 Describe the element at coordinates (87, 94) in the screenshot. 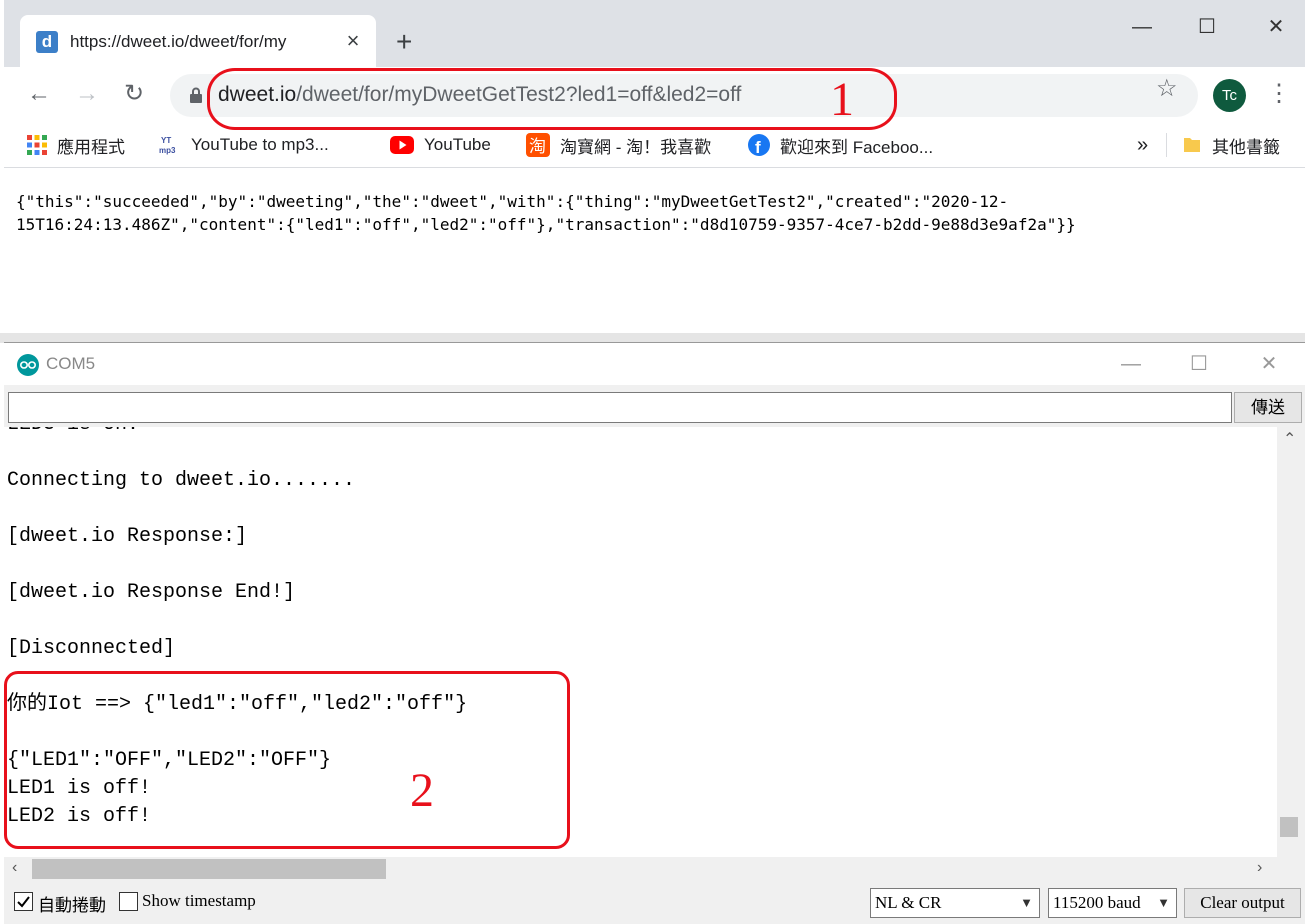

I see `forward-icon: →` at that location.